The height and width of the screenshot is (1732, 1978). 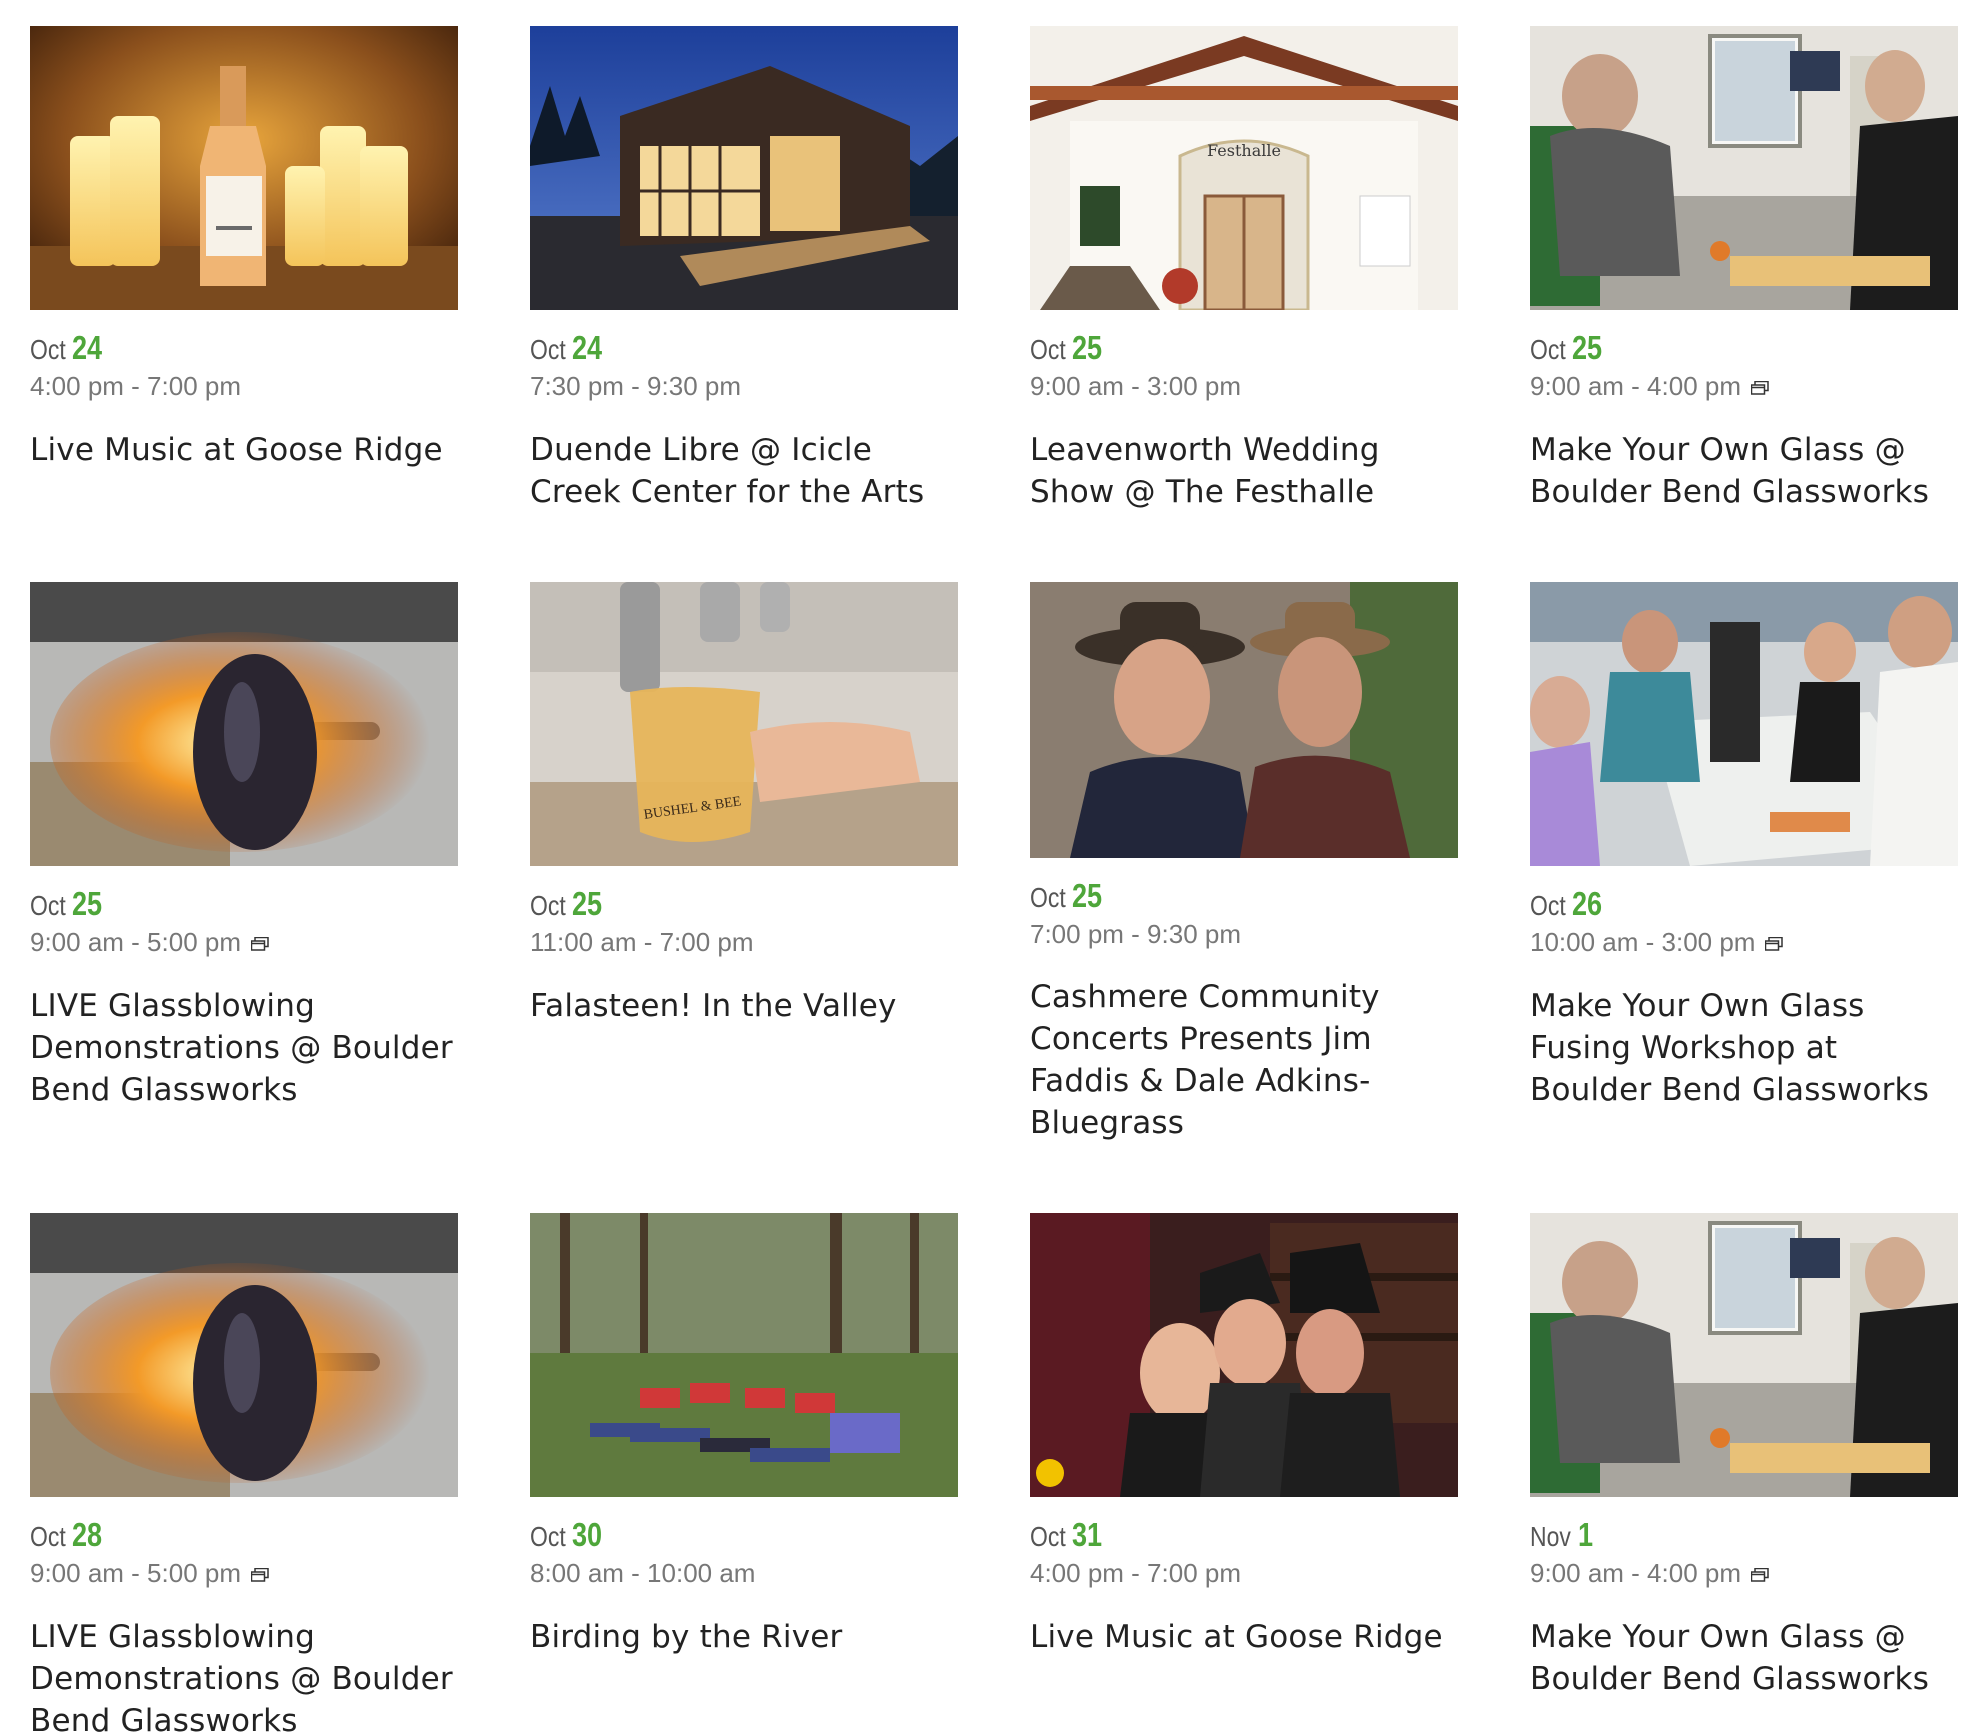 I want to click on event-time-text: 10:00 am - 3:00 pm, so click(x=1643, y=942).